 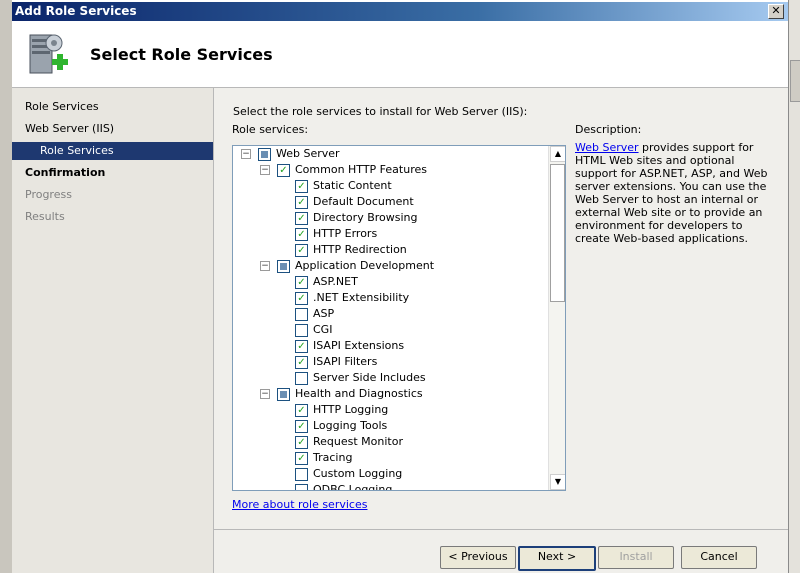 I want to click on tree-label: Directory Browsing, so click(x=365, y=217).